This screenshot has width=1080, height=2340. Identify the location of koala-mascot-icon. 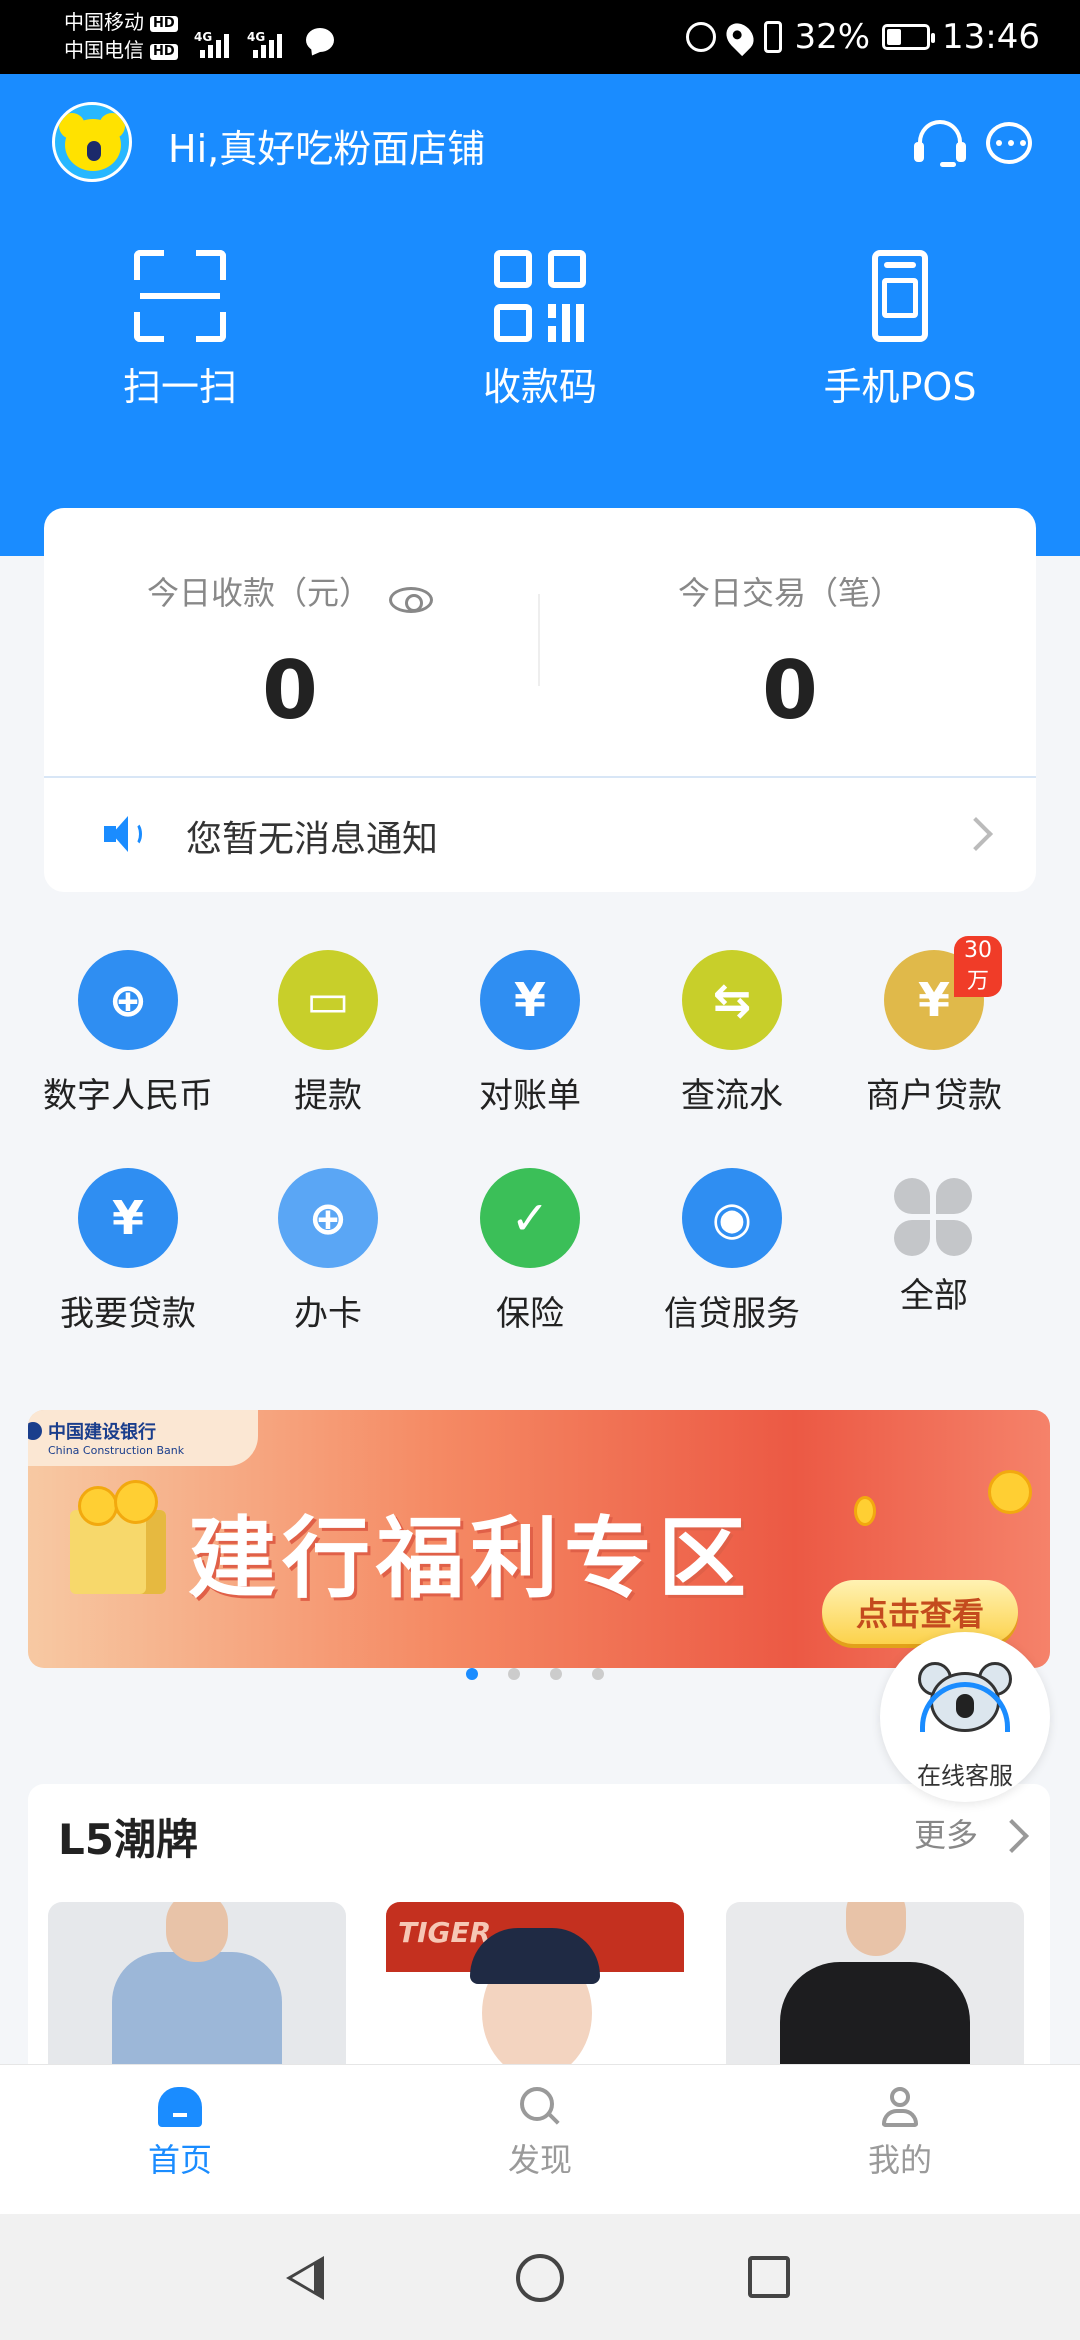
(965, 1702).